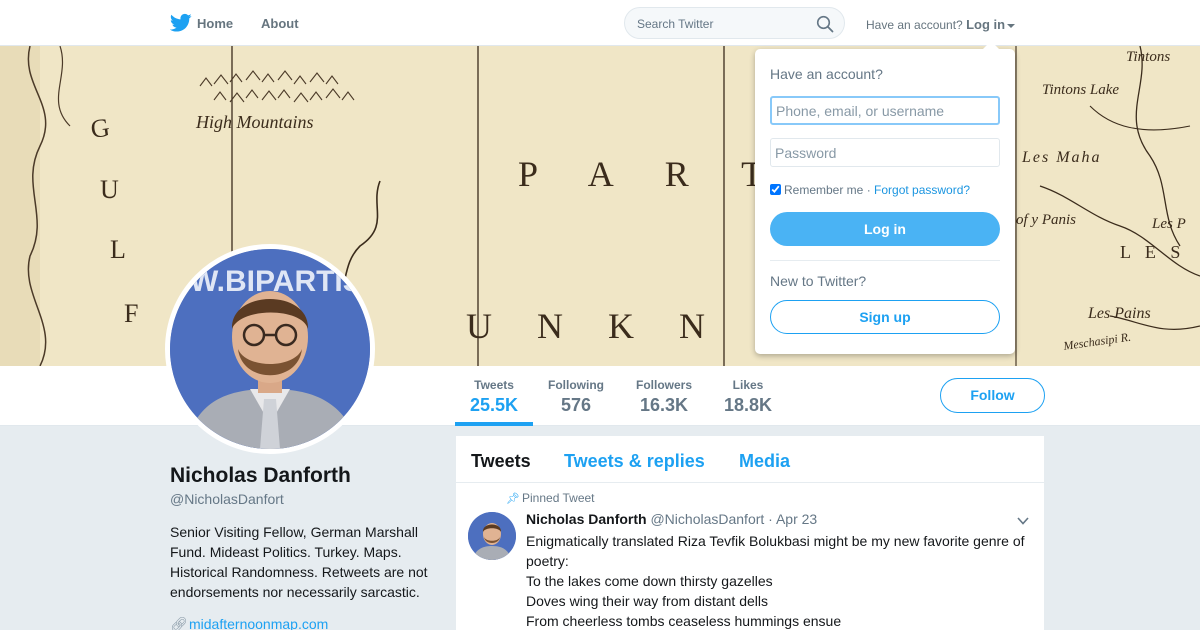 The width and height of the screenshot is (1200, 630). What do you see at coordinates (827, 190) in the screenshot?
I see `remember-me-label: Remember me ·` at bounding box center [827, 190].